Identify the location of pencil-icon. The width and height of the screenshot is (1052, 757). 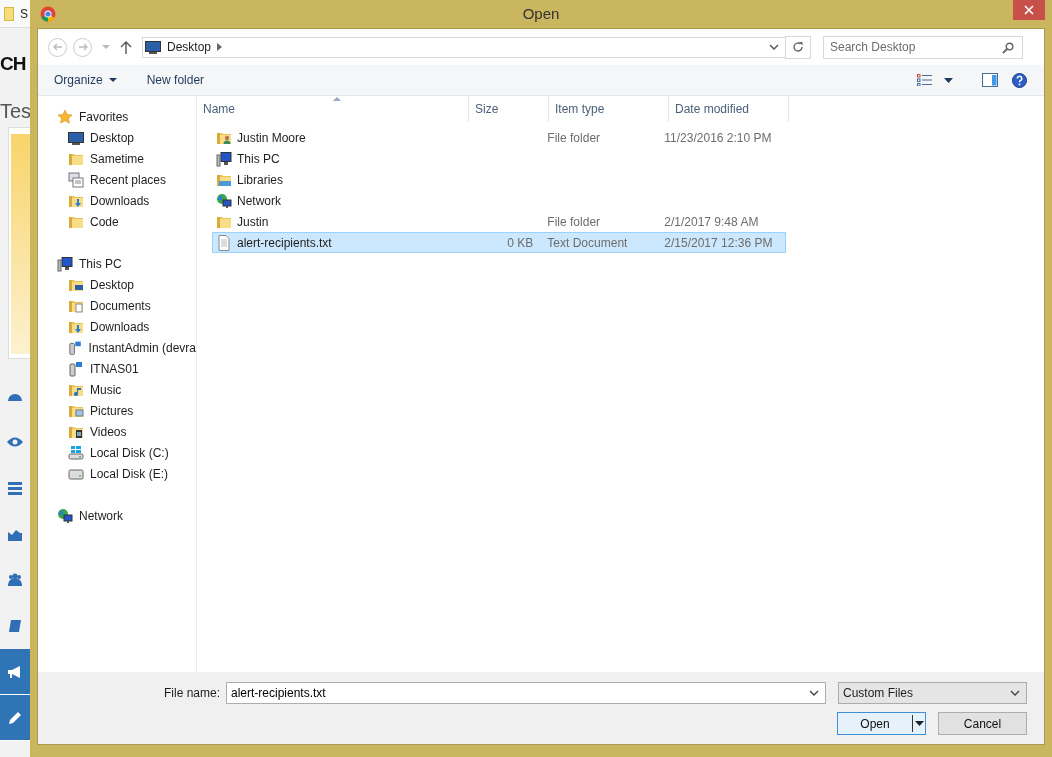
(15, 717).